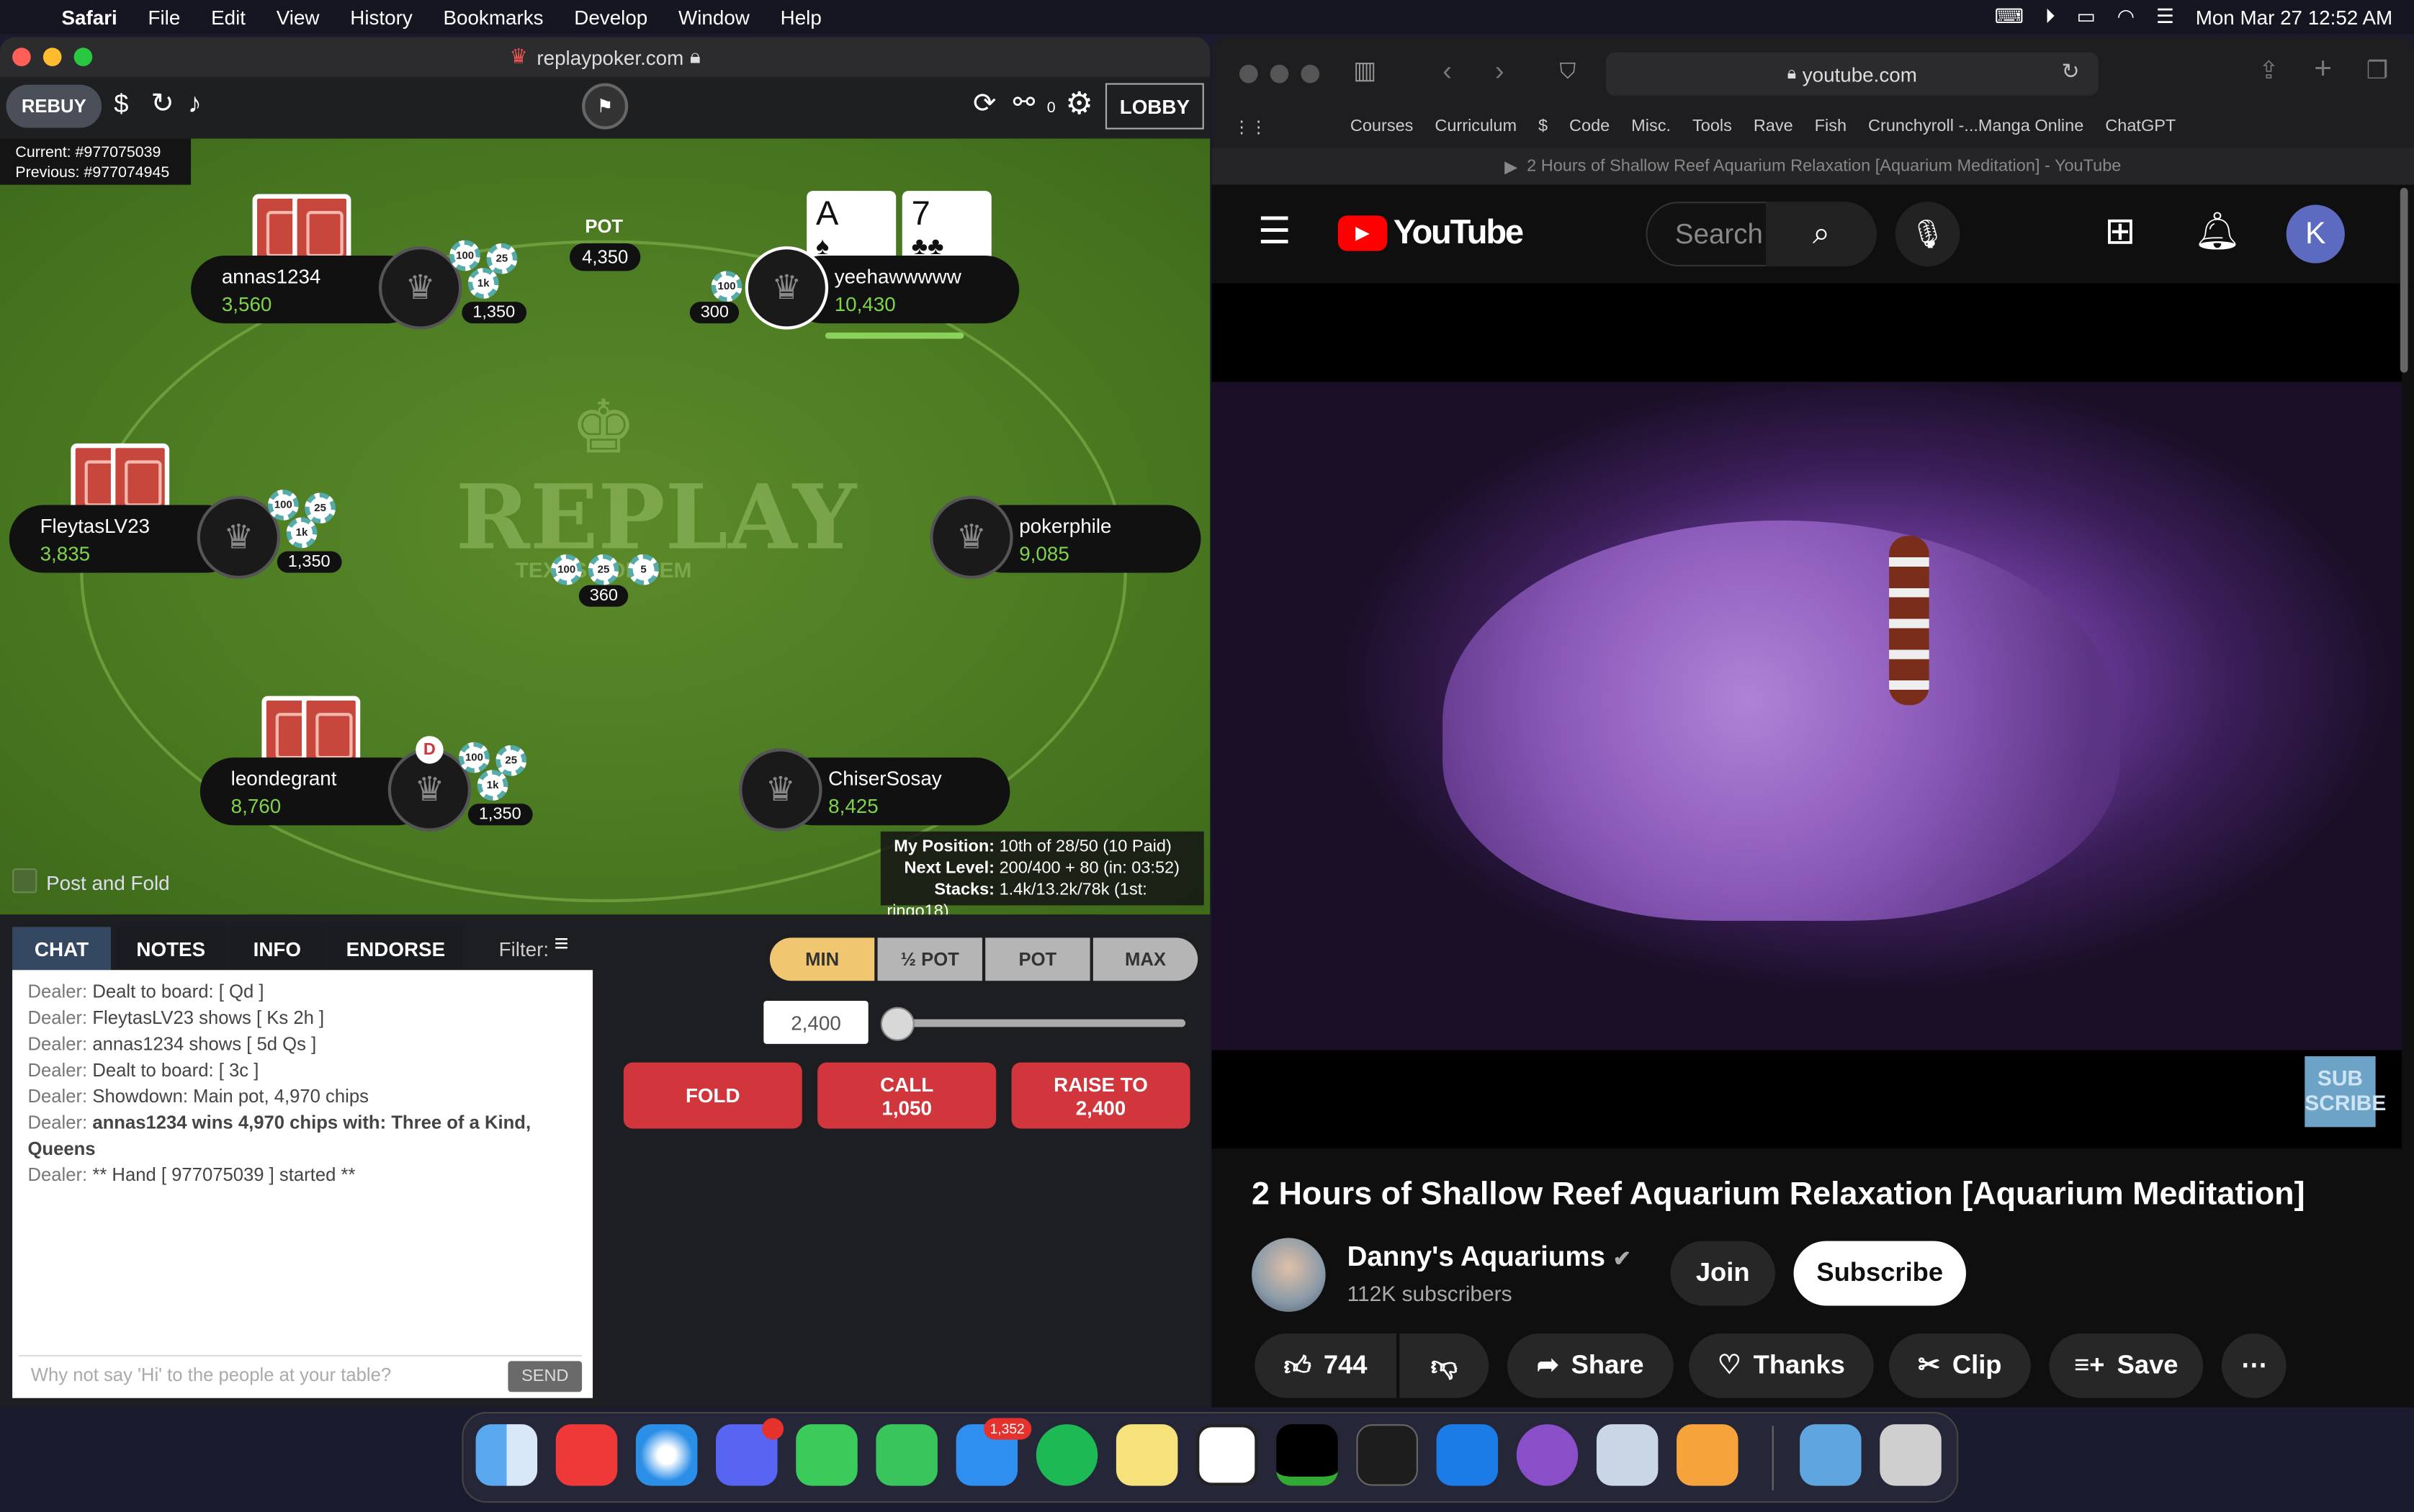 This screenshot has height=1512, width=2414. What do you see at coordinates (2009, 16) in the screenshot?
I see `keyboard-icon: ⌨` at bounding box center [2009, 16].